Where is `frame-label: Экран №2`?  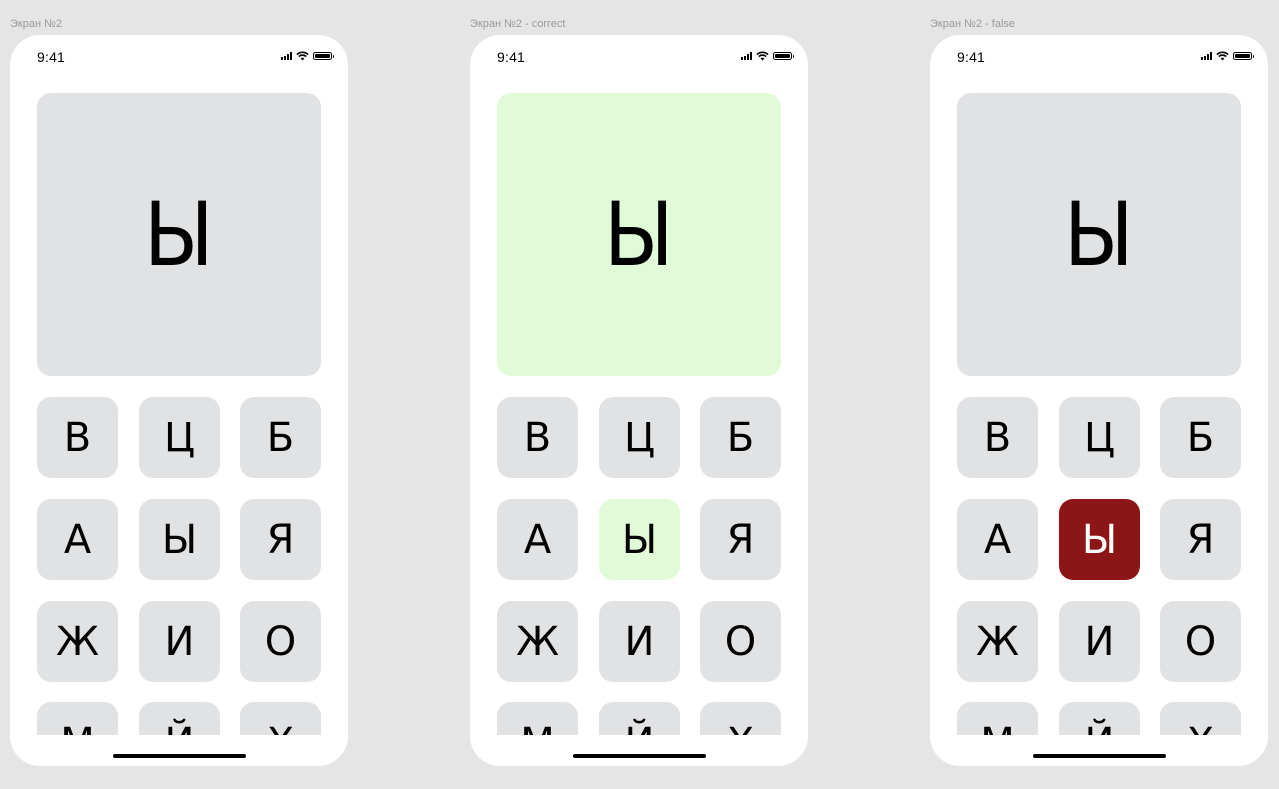
frame-label: Экран №2 is located at coordinates (36, 24).